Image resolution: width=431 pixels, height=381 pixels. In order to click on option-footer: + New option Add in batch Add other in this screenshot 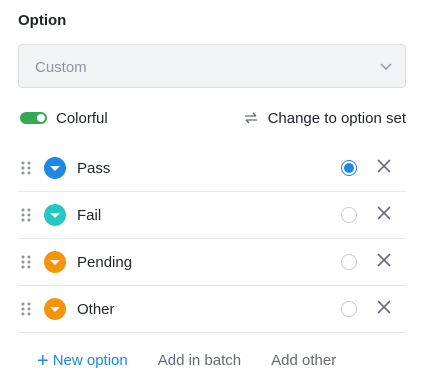, I will do `click(186, 360)`.